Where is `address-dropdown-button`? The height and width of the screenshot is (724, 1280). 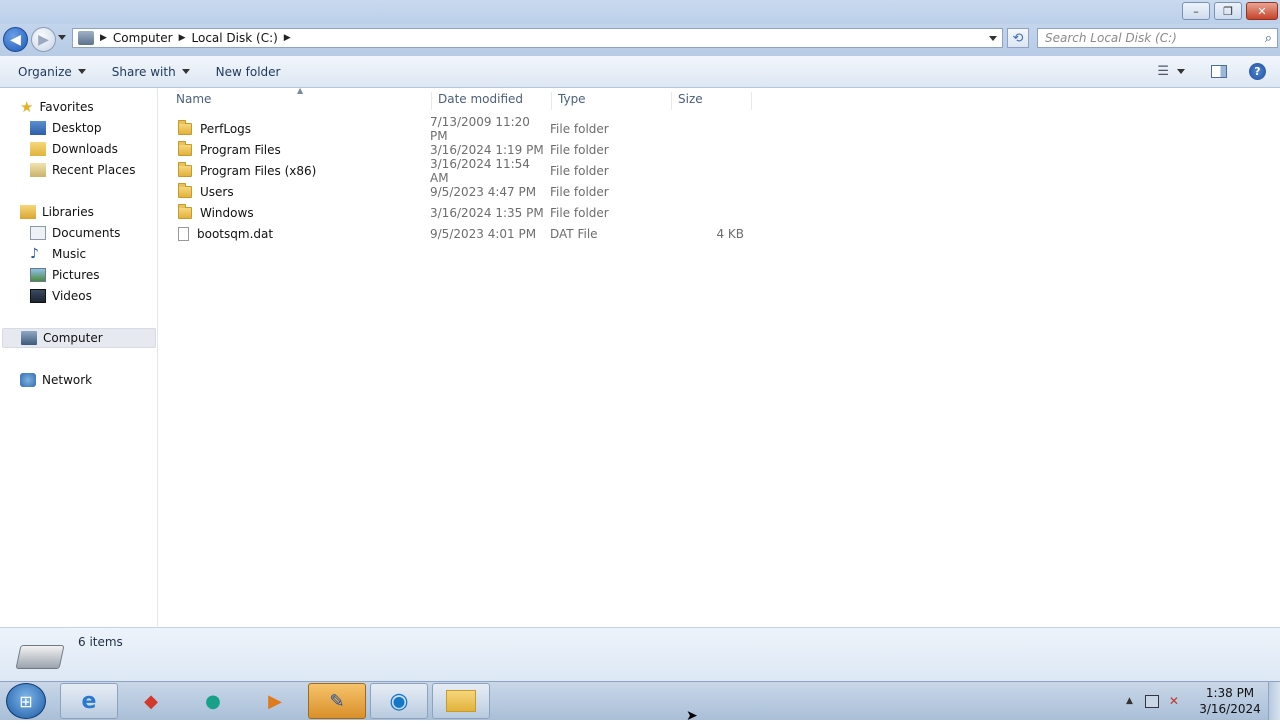
address-dropdown-button is located at coordinates (993, 38).